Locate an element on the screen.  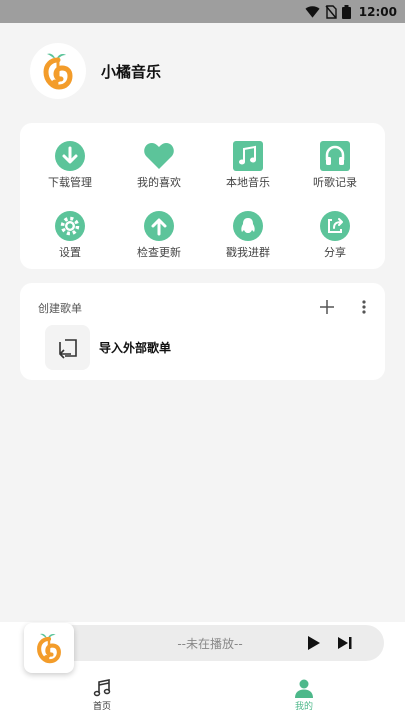
listening-history-label: 听歌记录 is located at coordinates (335, 182).